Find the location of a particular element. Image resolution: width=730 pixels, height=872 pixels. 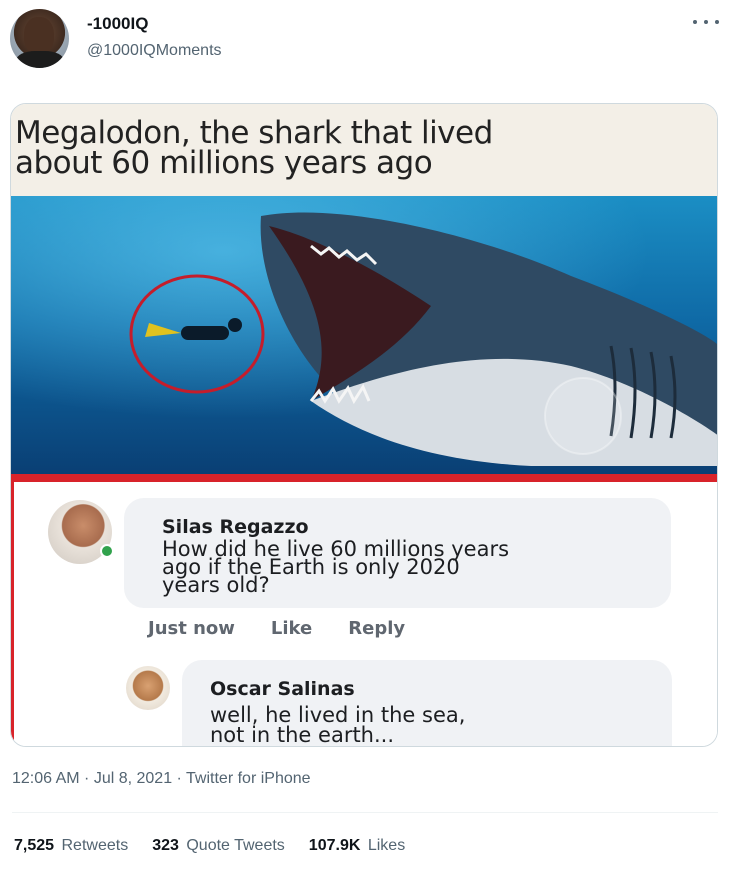

comment-1-like: Like is located at coordinates (291, 628).